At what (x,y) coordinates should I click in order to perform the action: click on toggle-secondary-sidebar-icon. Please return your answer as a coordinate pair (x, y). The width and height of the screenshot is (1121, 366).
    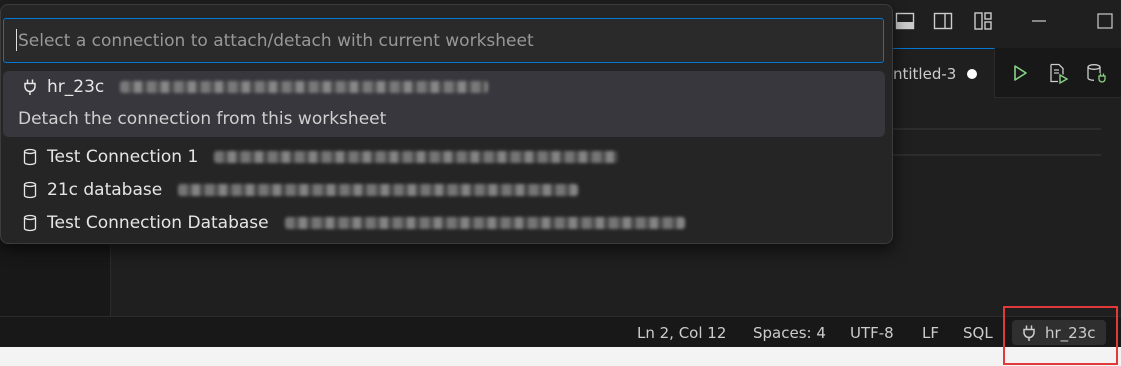
    Looking at the image, I should click on (943, 21).